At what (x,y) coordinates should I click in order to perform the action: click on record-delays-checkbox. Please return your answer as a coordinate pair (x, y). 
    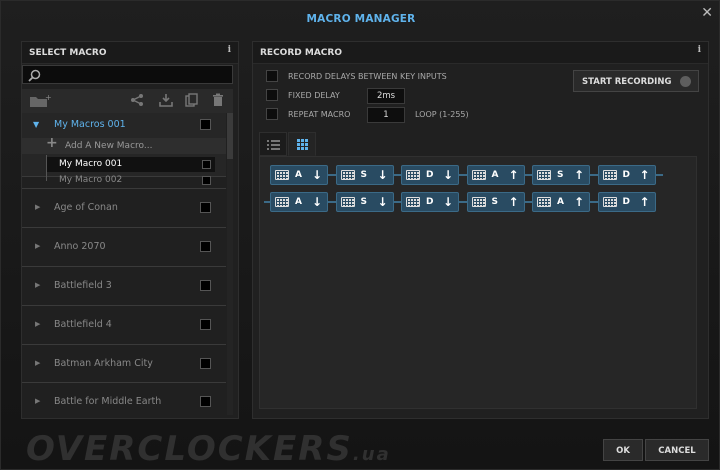
    Looking at the image, I should click on (272, 76).